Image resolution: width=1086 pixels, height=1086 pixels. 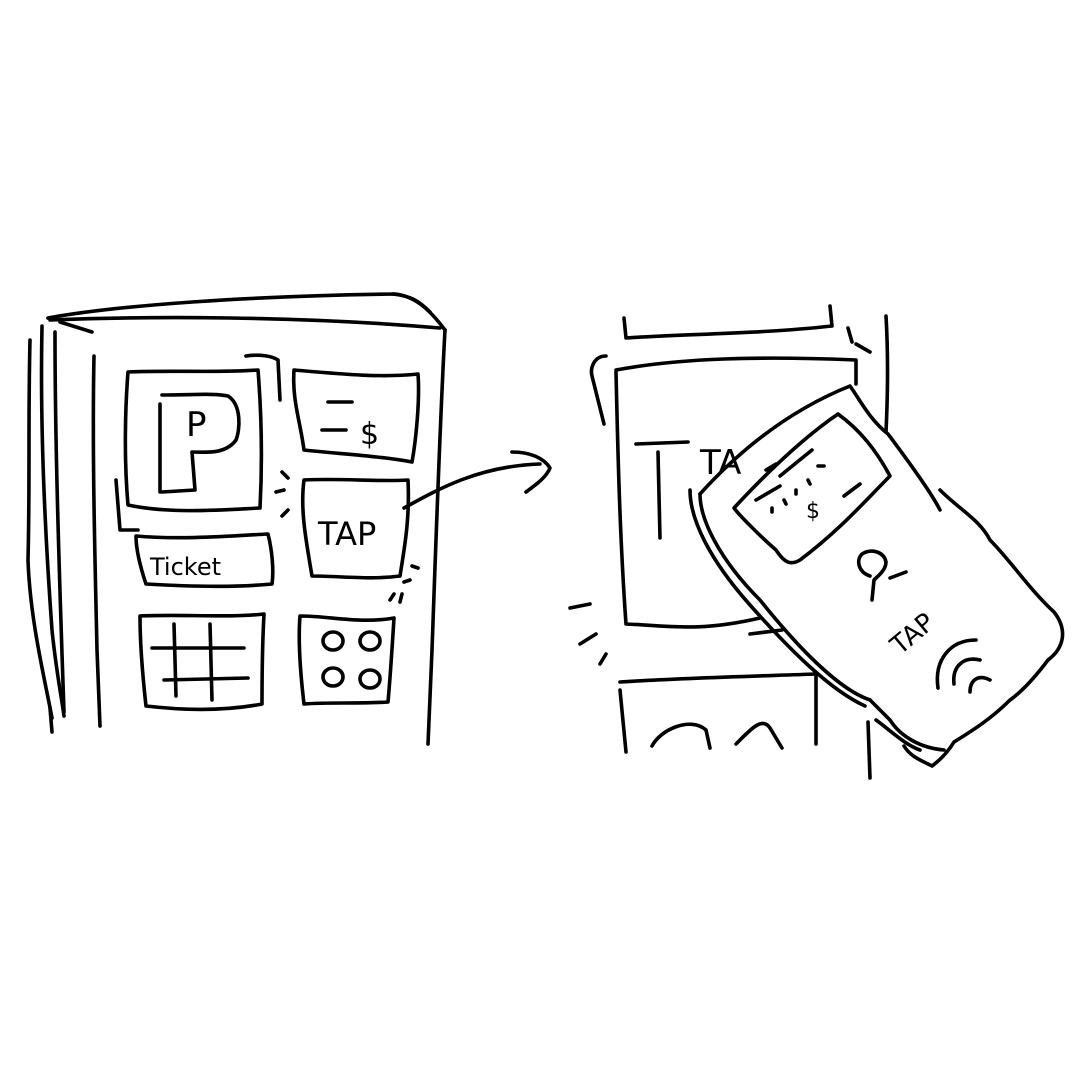 I want to click on tap-button: TAP, so click(x=347, y=537).